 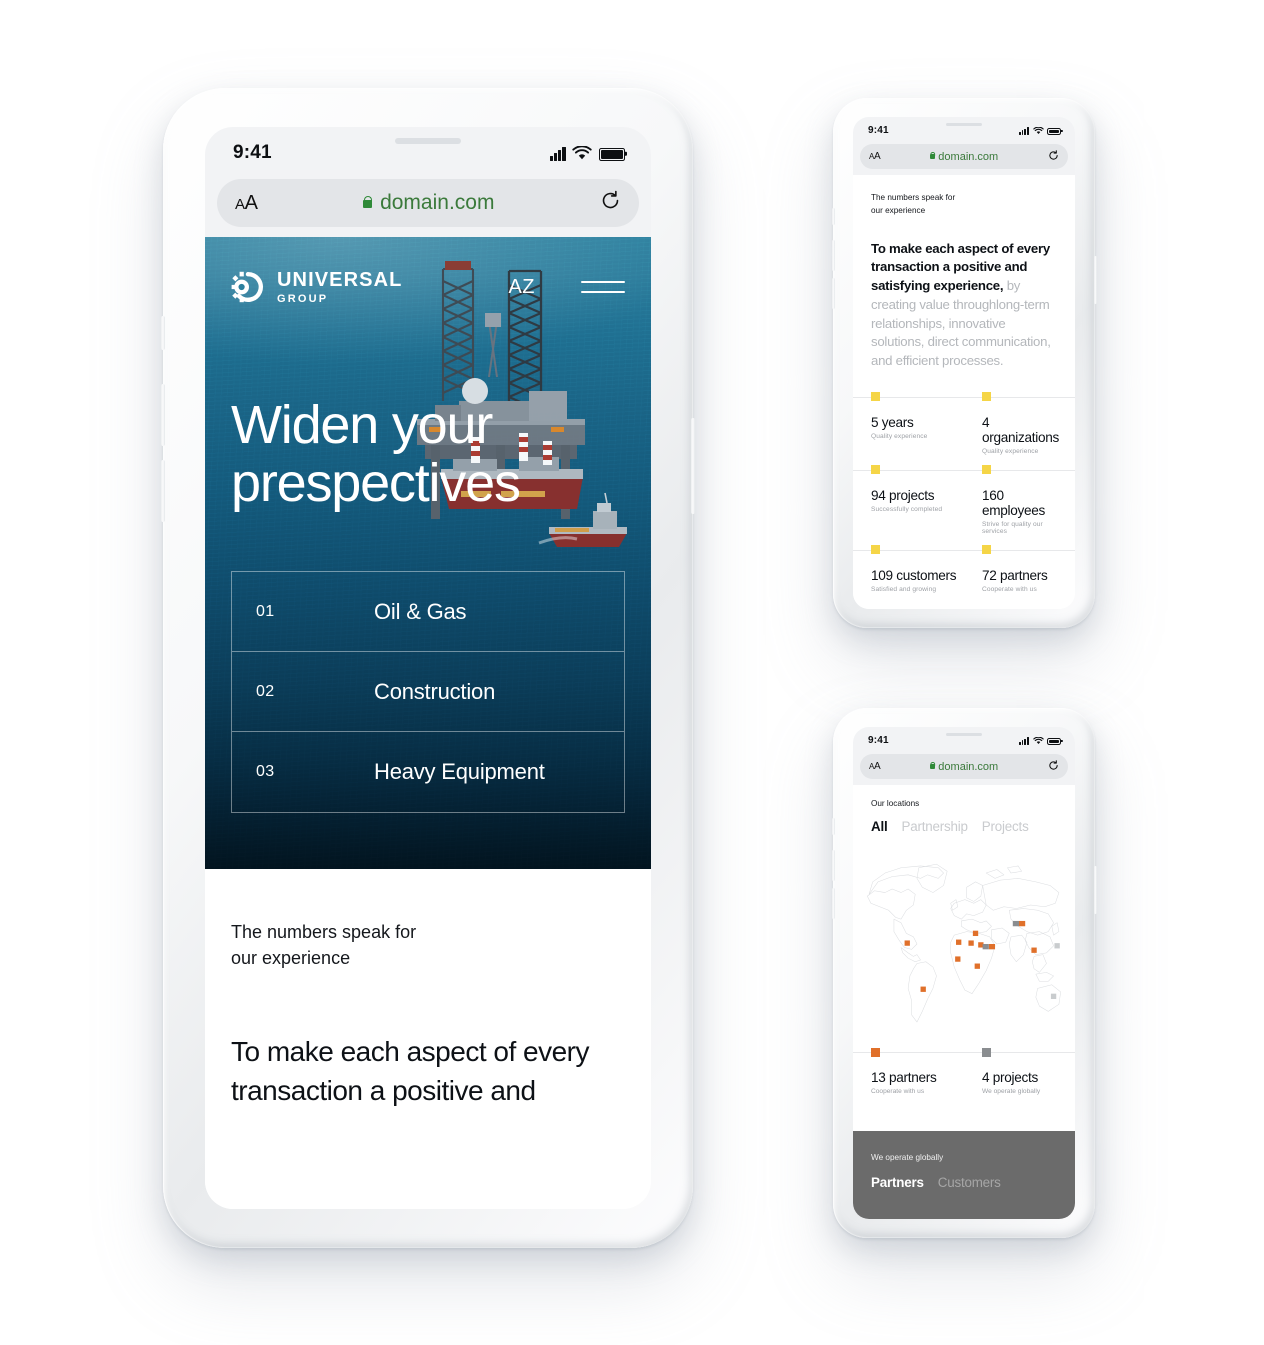 I want to click on cellular-signal-icon, so click(x=1023, y=740).